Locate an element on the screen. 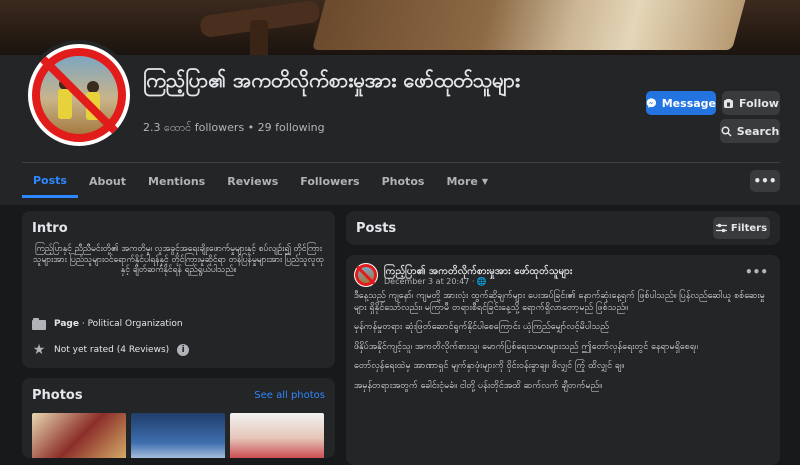  post-timestamp: December 3 at 20:47 · 🌐 is located at coordinates (435, 281).